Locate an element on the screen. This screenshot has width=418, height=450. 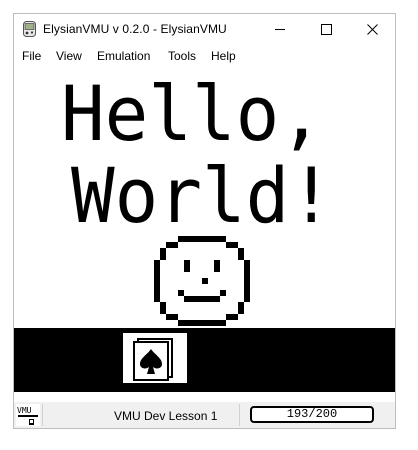
close-icon is located at coordinates (372, 29).